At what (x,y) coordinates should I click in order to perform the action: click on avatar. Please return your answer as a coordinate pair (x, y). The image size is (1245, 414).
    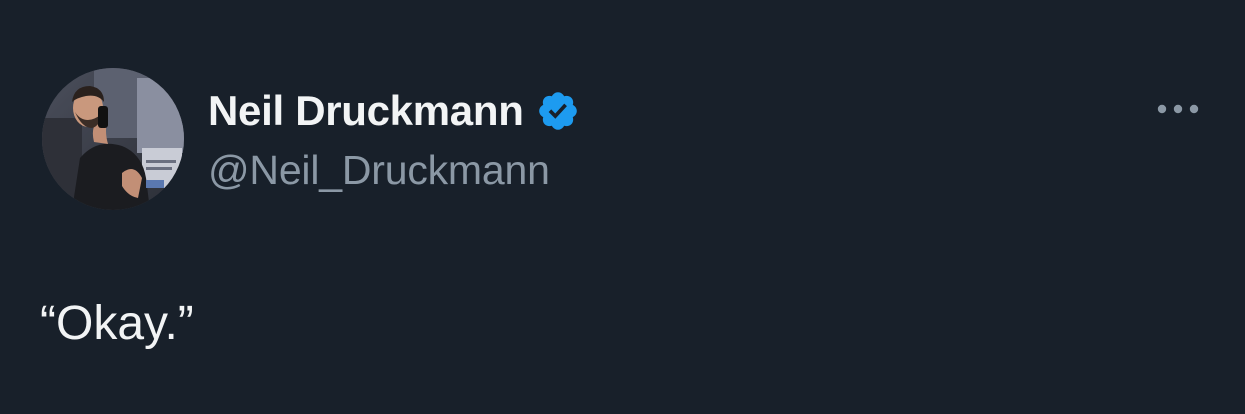
    Looking at the image, I should click on (113, 139).